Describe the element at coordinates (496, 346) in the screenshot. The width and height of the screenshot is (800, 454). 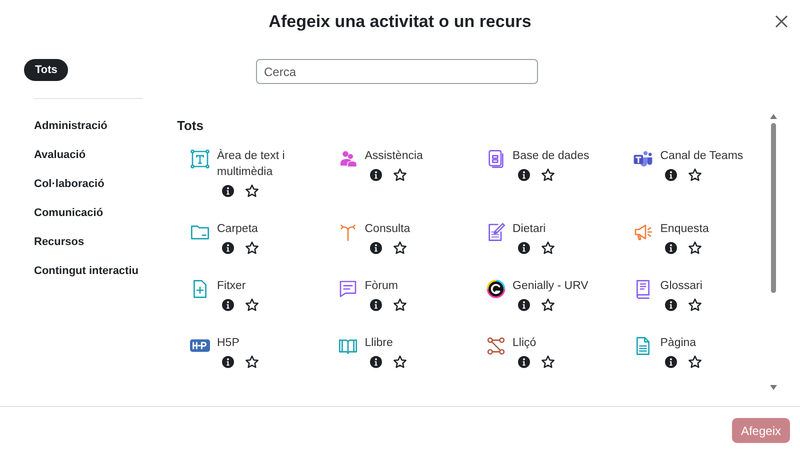
I see `nodes-icon` at that location.